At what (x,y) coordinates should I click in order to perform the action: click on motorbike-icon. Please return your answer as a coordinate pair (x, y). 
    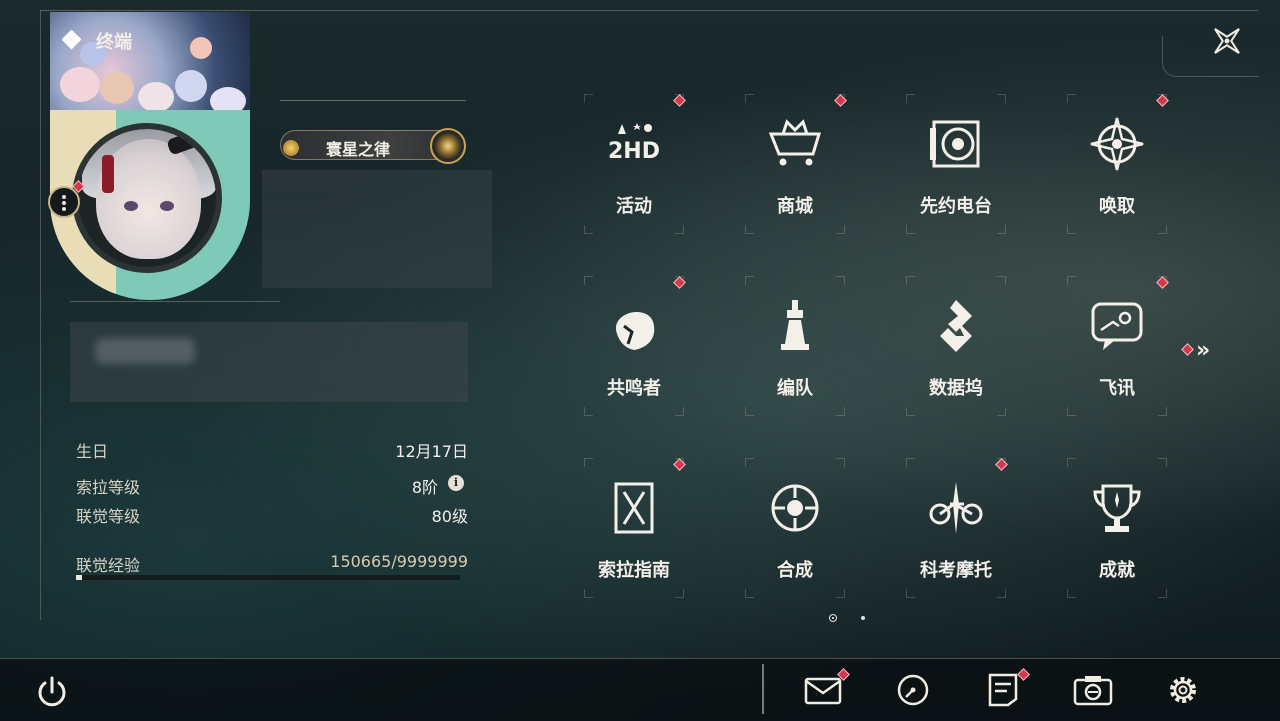
    Looking at the image, I should click on (956, 508).